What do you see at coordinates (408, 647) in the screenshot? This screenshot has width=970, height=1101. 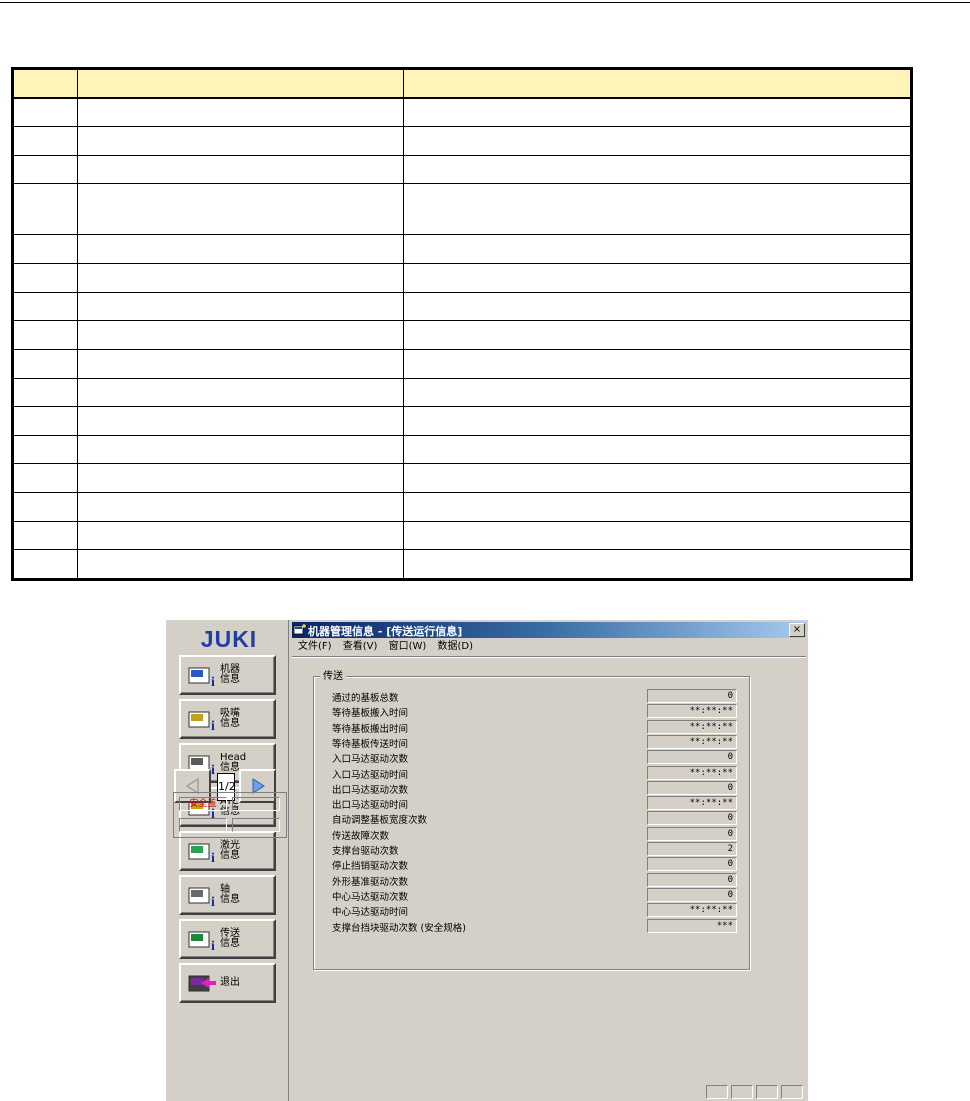 I see `menu-window: 窗口(W)` at bounding box center [408, 647].